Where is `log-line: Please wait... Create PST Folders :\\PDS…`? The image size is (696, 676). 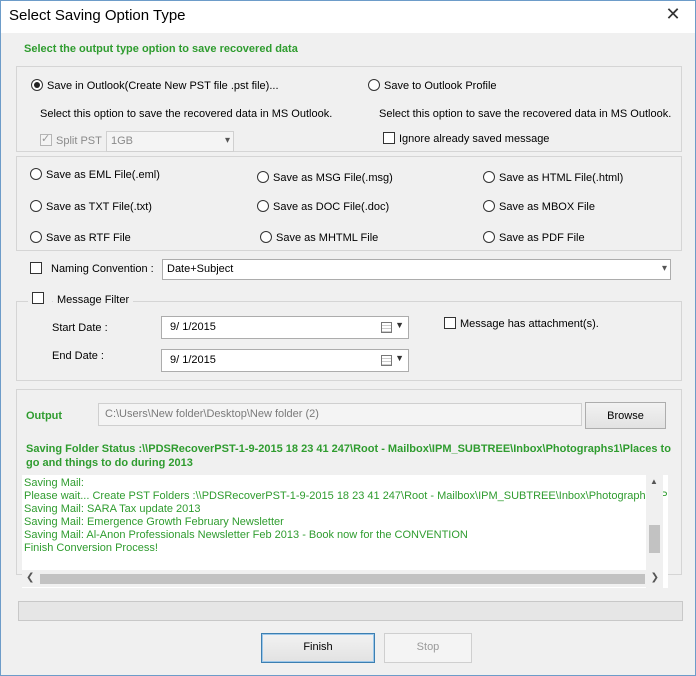 log-line: Please wait... Create PST Folders :\\PDS… is located at coordinates (346, 496).